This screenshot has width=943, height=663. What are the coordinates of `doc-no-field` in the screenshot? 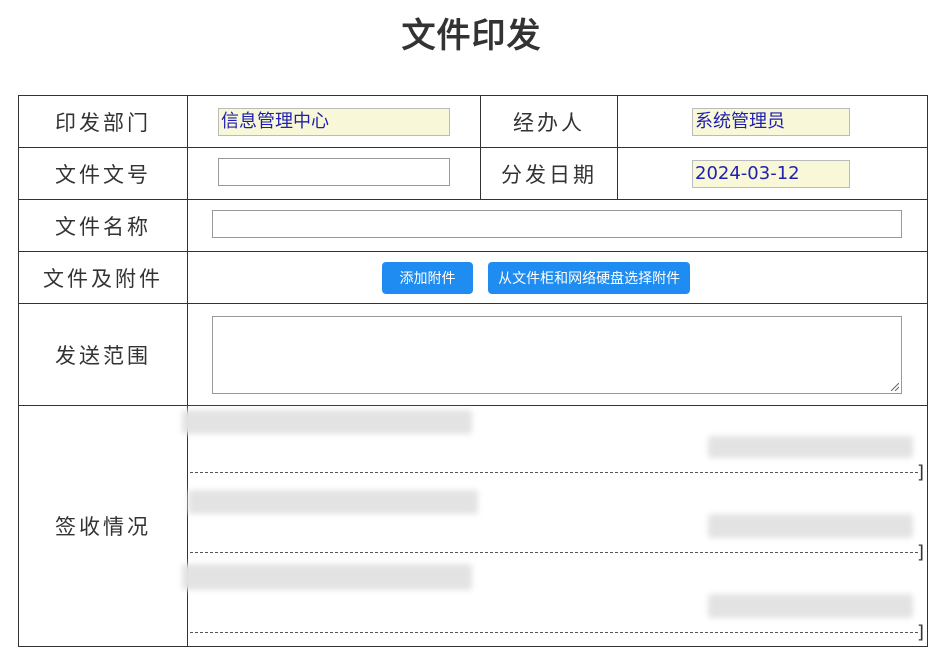 It's located at (334, 171).